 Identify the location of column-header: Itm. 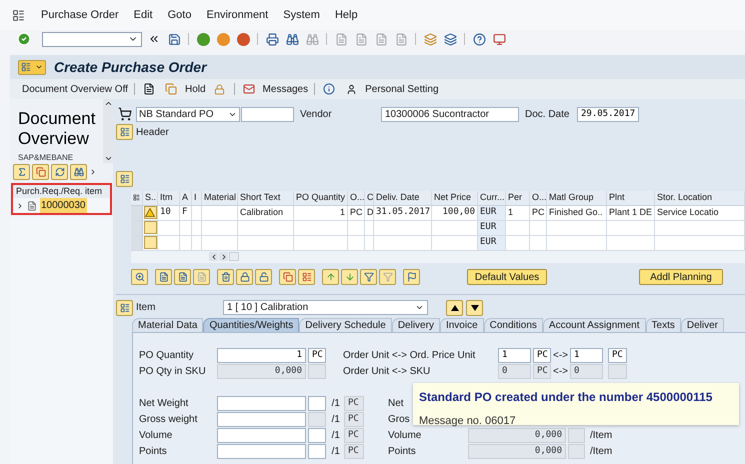
(169, 197).